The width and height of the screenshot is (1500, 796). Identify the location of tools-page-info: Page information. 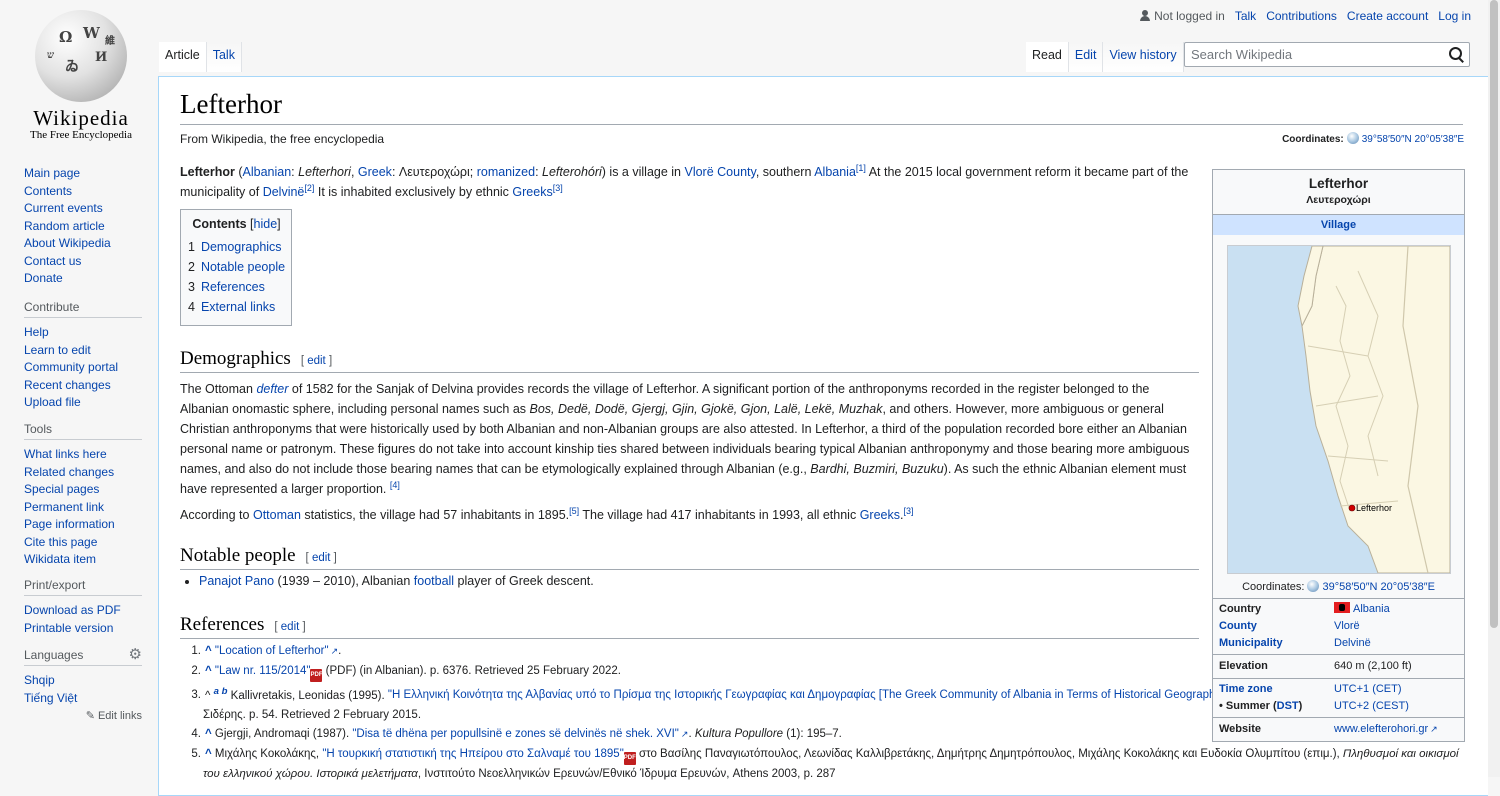
(69, 524).